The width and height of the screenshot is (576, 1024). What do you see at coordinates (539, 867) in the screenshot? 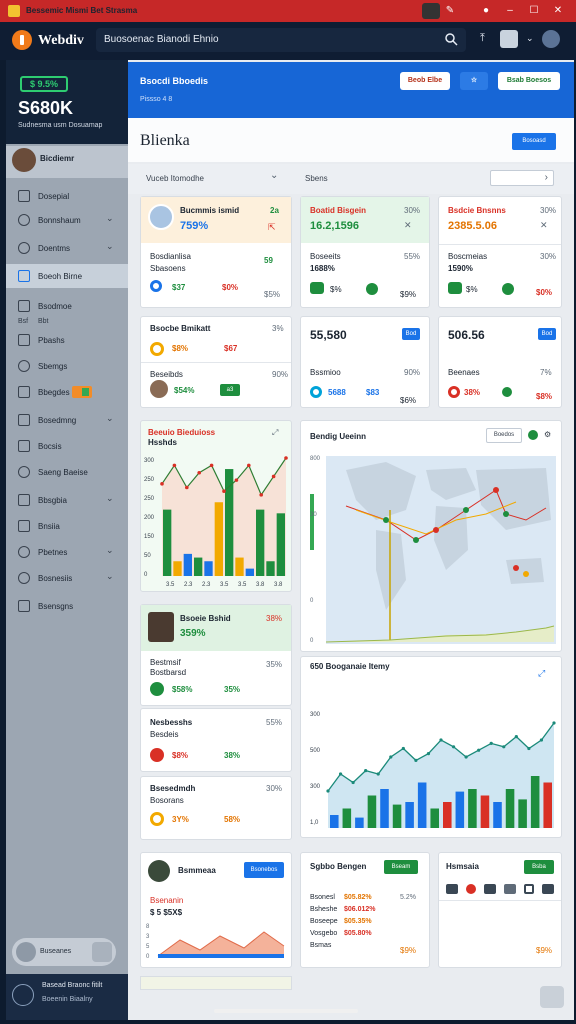
I see `bottom-card-3-button: Bsba` at bounding box center [539, 867].